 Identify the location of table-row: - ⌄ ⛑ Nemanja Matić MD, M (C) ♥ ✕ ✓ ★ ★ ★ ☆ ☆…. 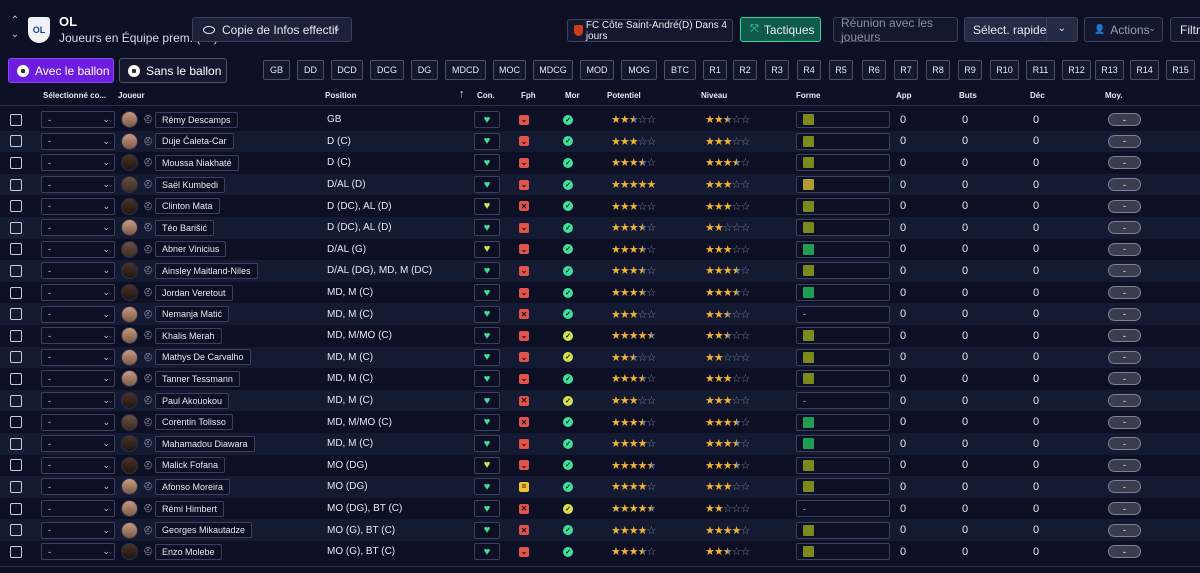
(600, 314).